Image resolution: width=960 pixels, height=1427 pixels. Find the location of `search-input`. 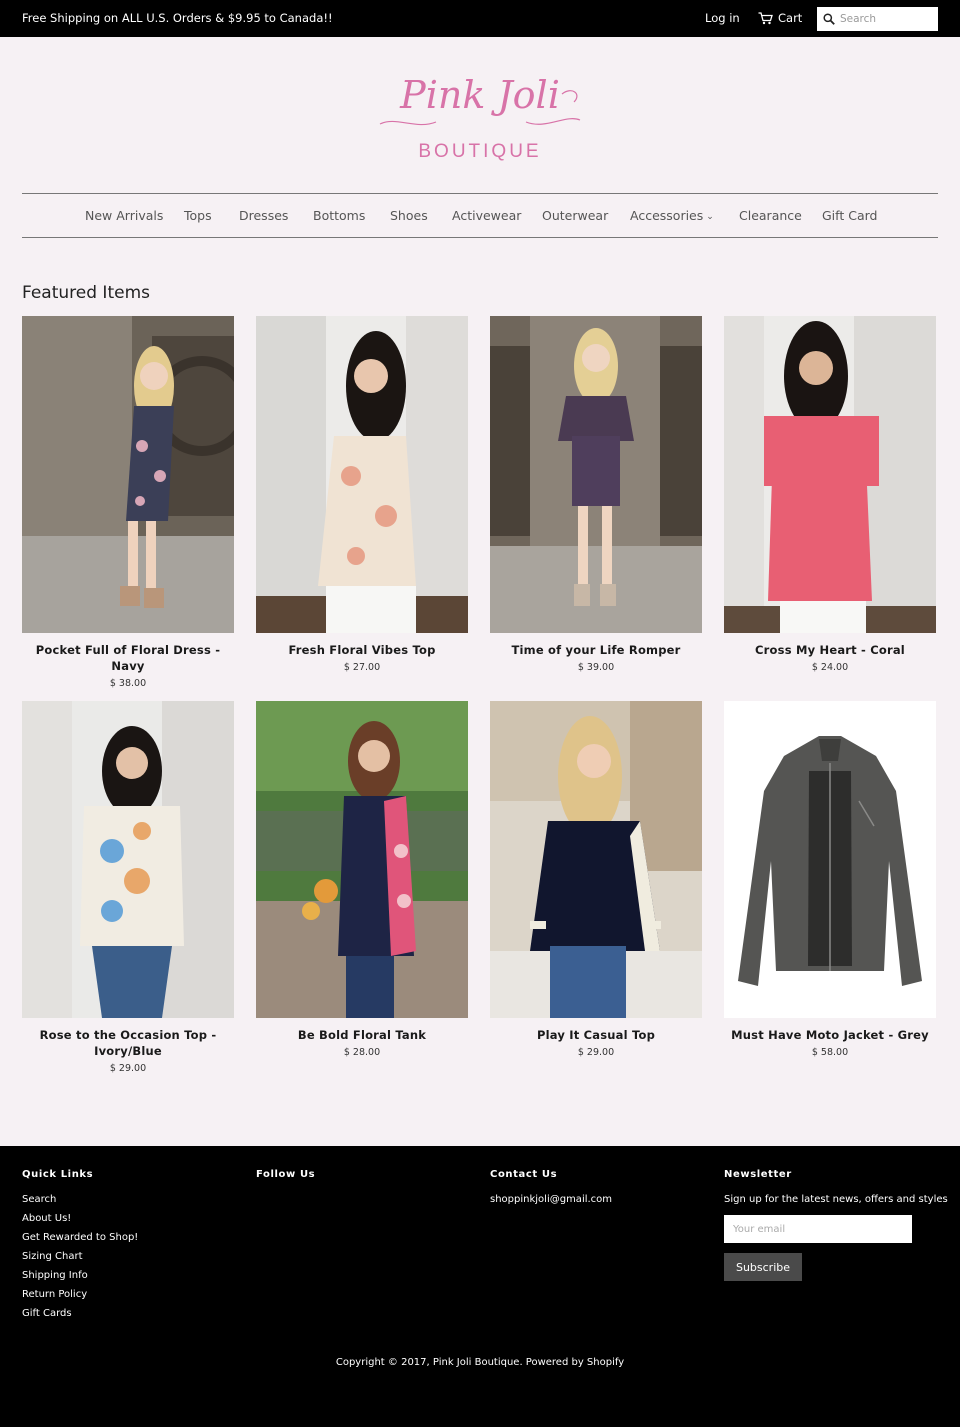

search-input is located at coordinates (886, 19).